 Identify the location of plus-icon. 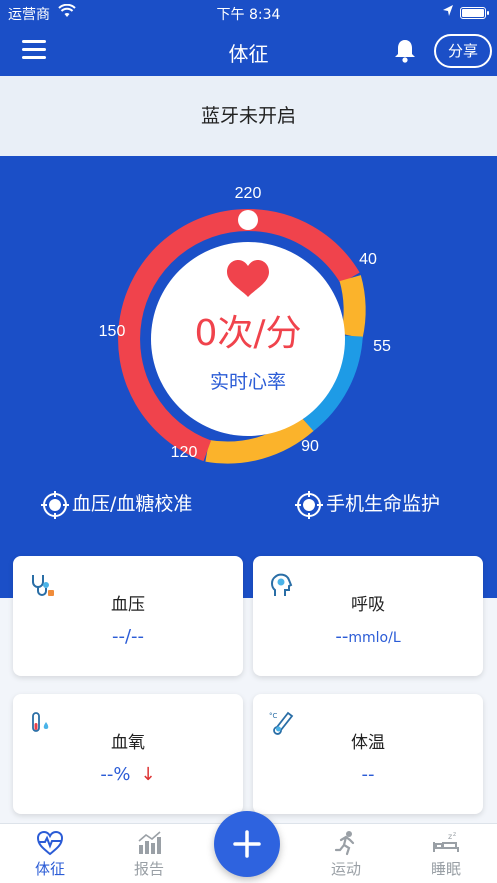
(247, 844).